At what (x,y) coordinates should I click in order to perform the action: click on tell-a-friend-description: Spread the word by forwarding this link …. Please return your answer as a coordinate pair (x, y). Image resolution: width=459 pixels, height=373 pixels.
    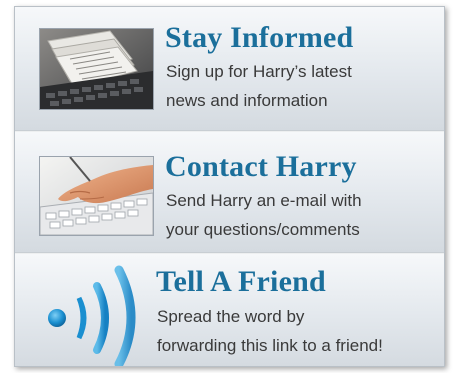
    Looking at the image, I should click on (270, 331).